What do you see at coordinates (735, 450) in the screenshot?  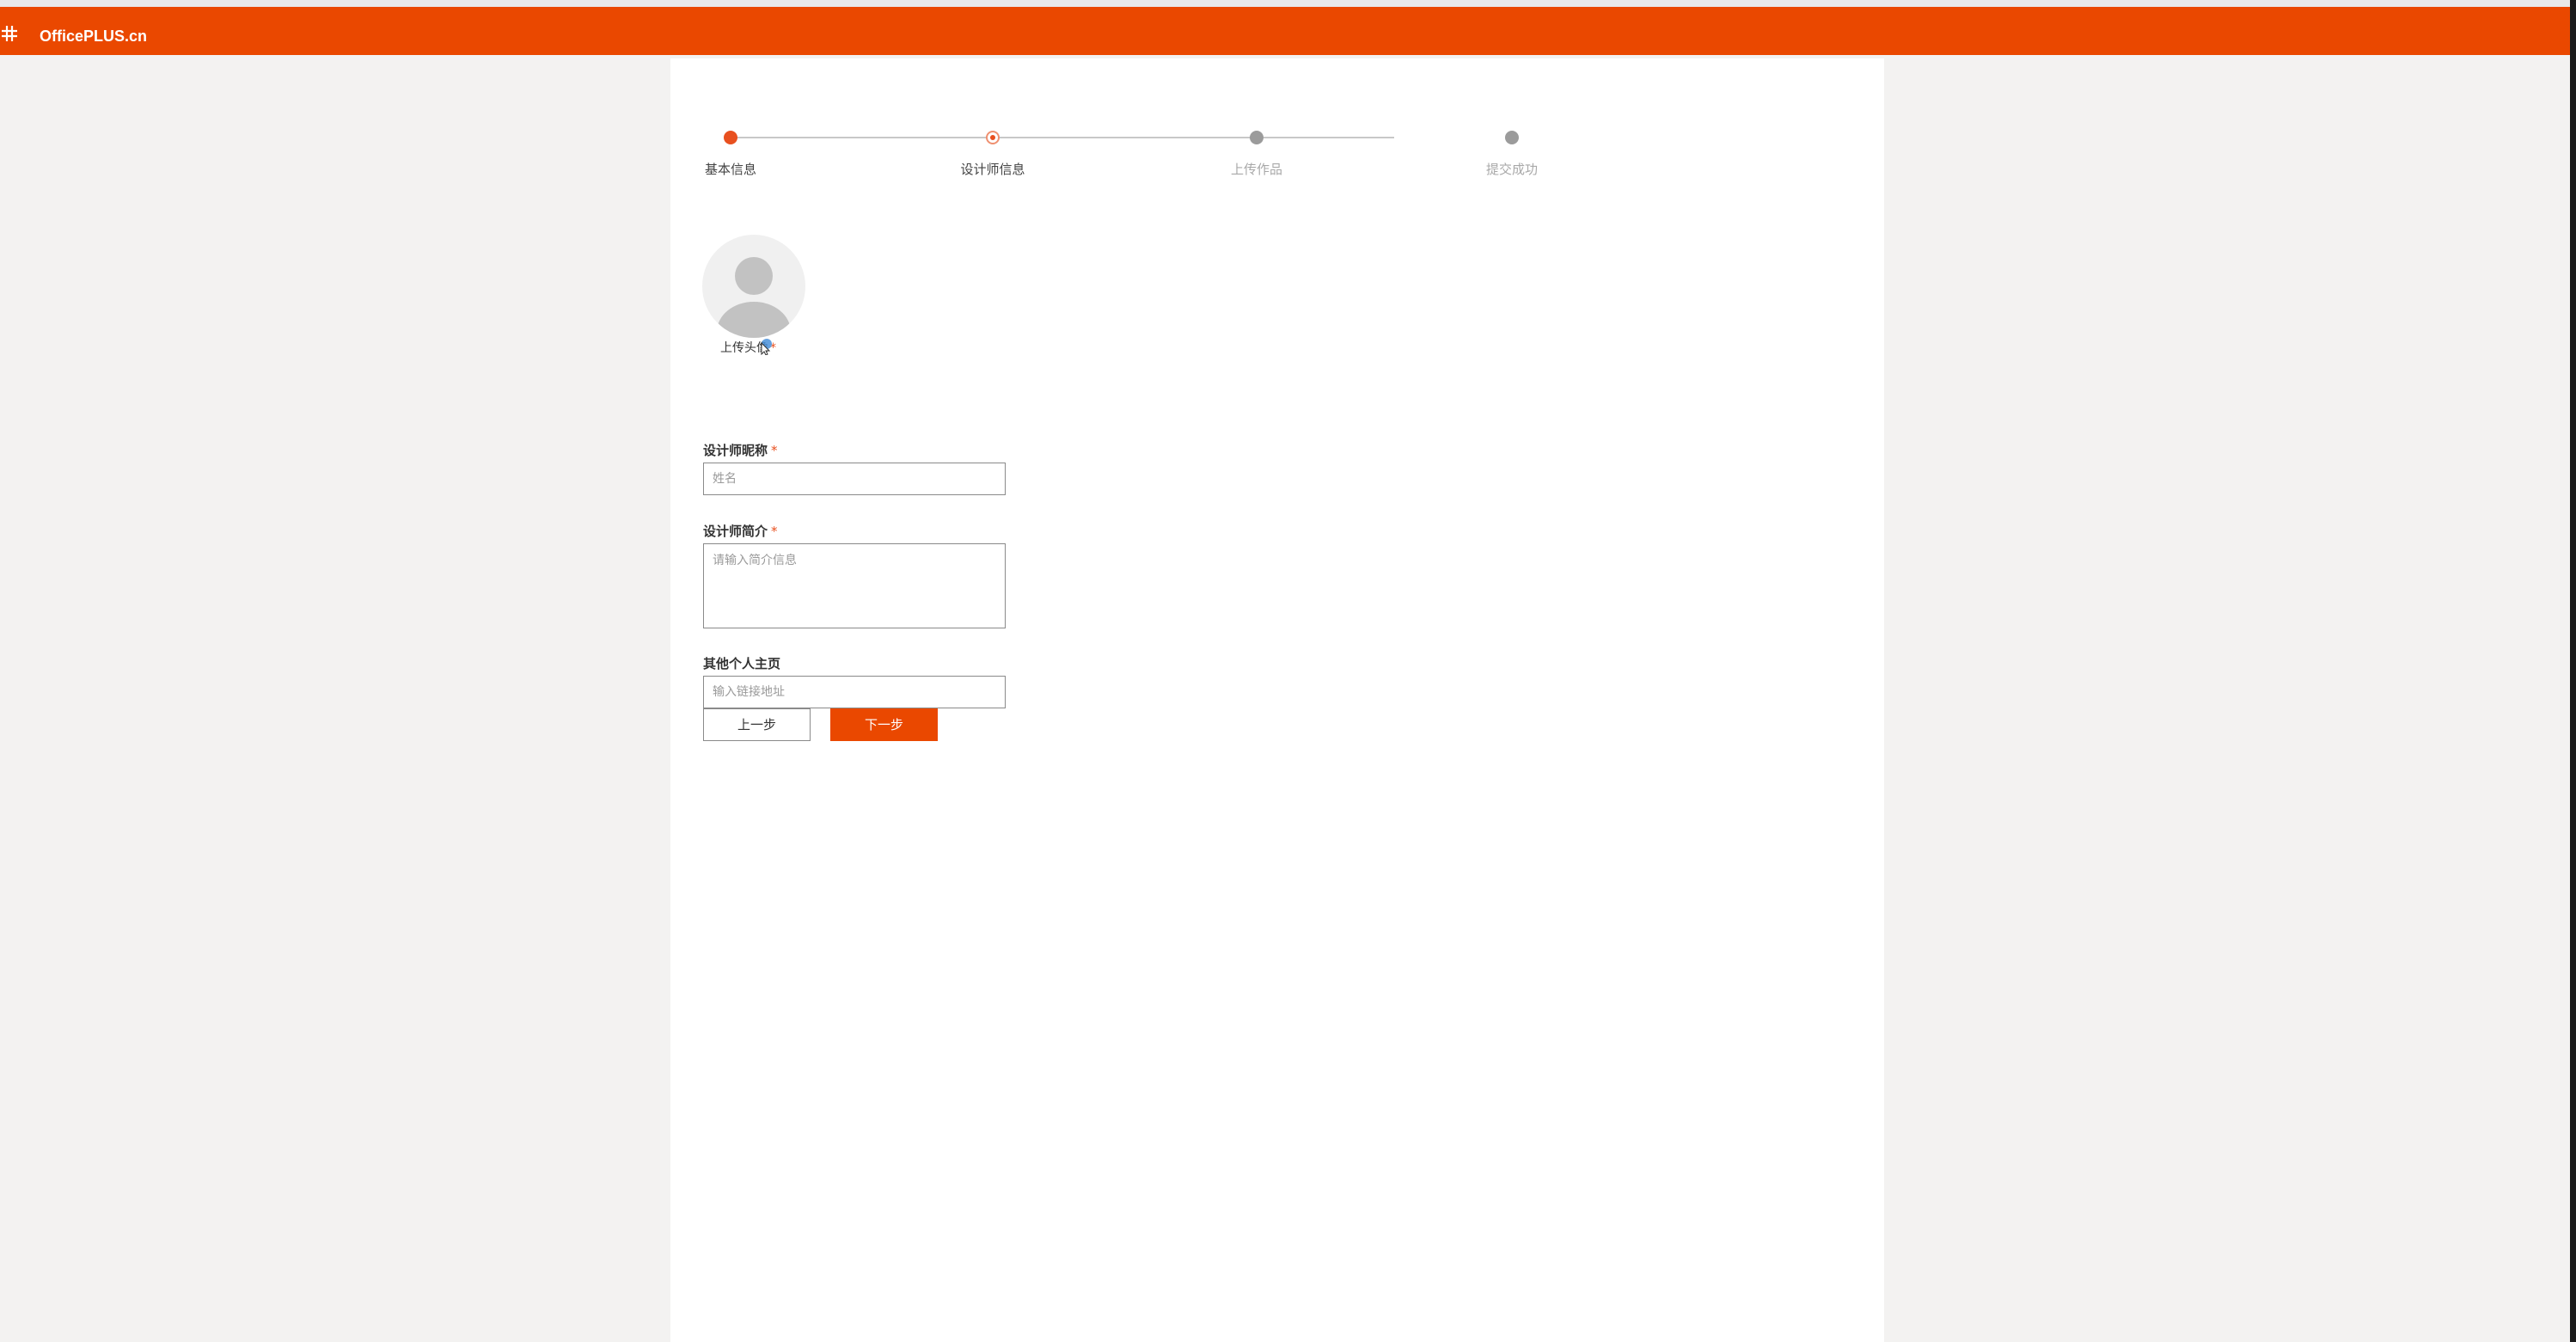 I see `nickname-label-text: 设计师昵称` at bounding box center [735, 450].